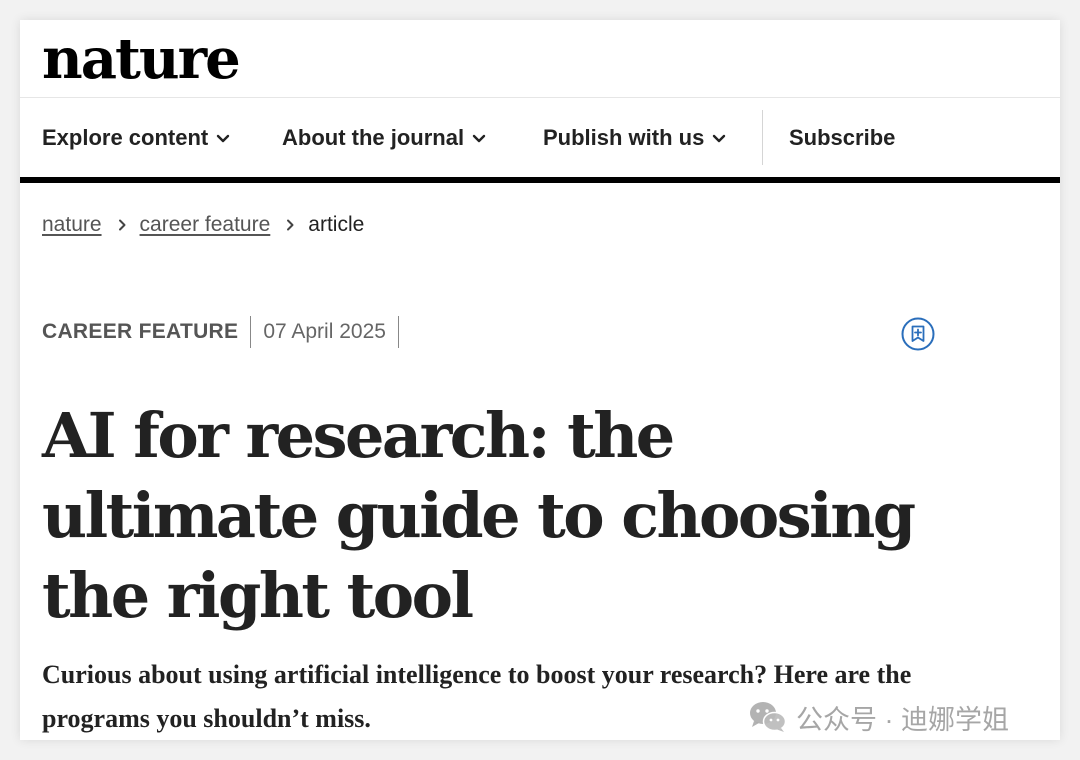 The width and height of the screenshot is (1080, 760). I want to click on nav-explore-content: Explore content, so click(136, 137).